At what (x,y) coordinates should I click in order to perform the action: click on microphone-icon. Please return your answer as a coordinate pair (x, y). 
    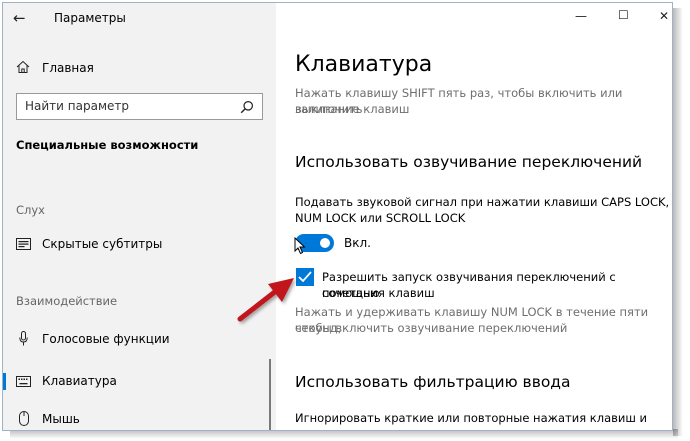
    Looking at the image, I should click on (23, 338).